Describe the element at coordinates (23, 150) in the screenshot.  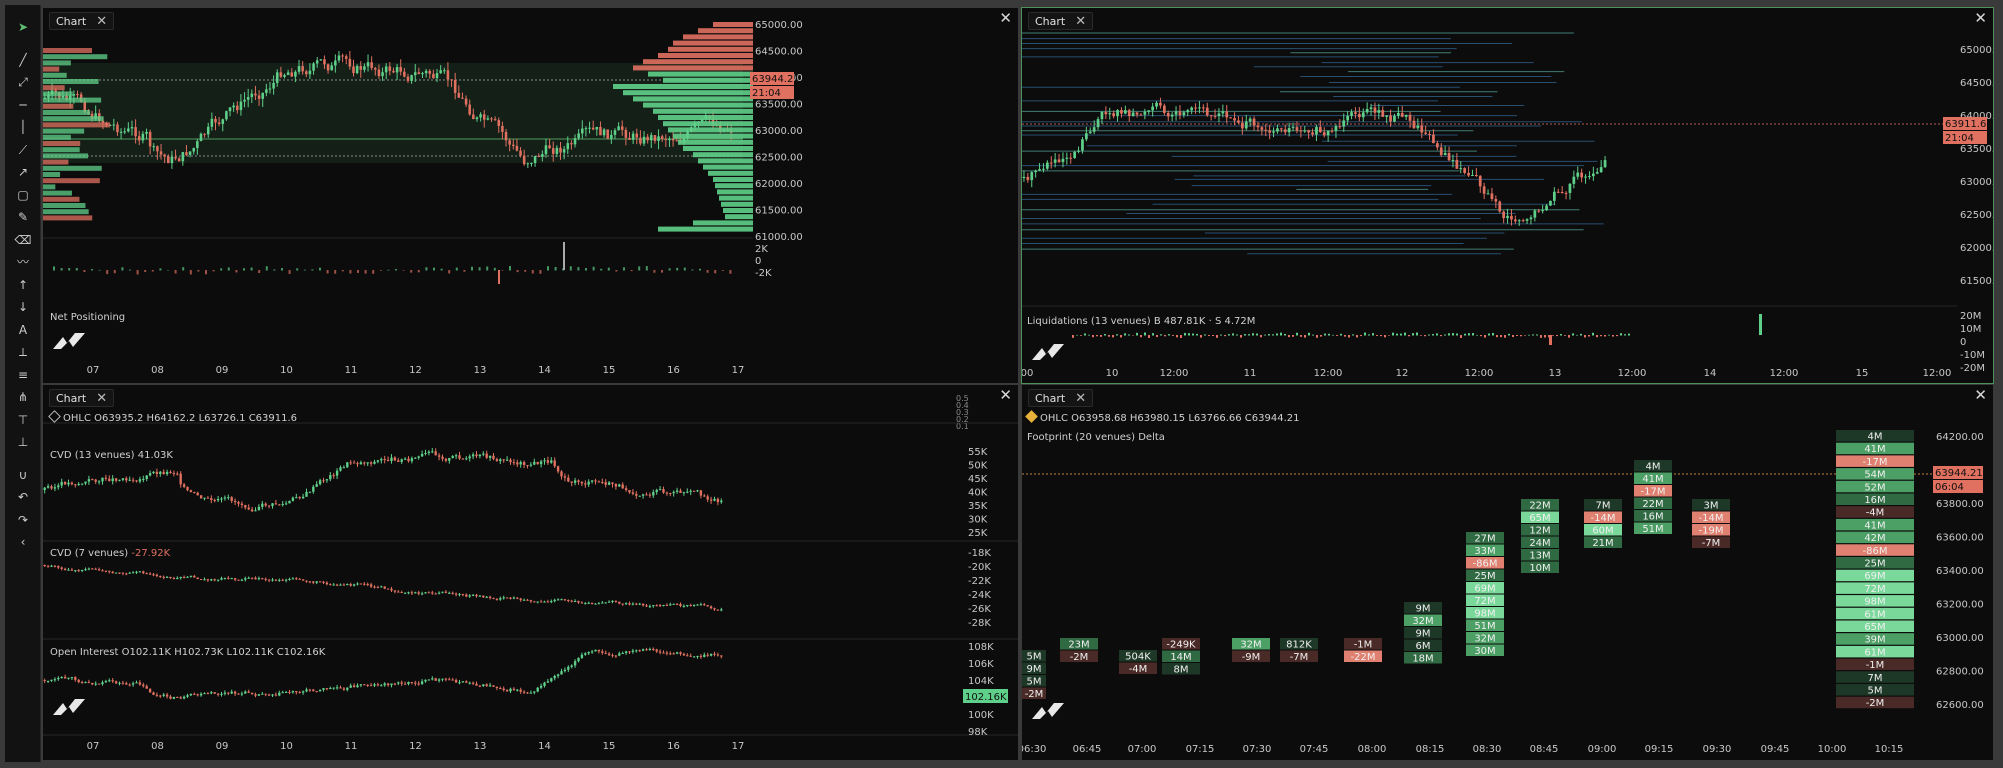
I see `extended-line-icon: ⟋` at that location.